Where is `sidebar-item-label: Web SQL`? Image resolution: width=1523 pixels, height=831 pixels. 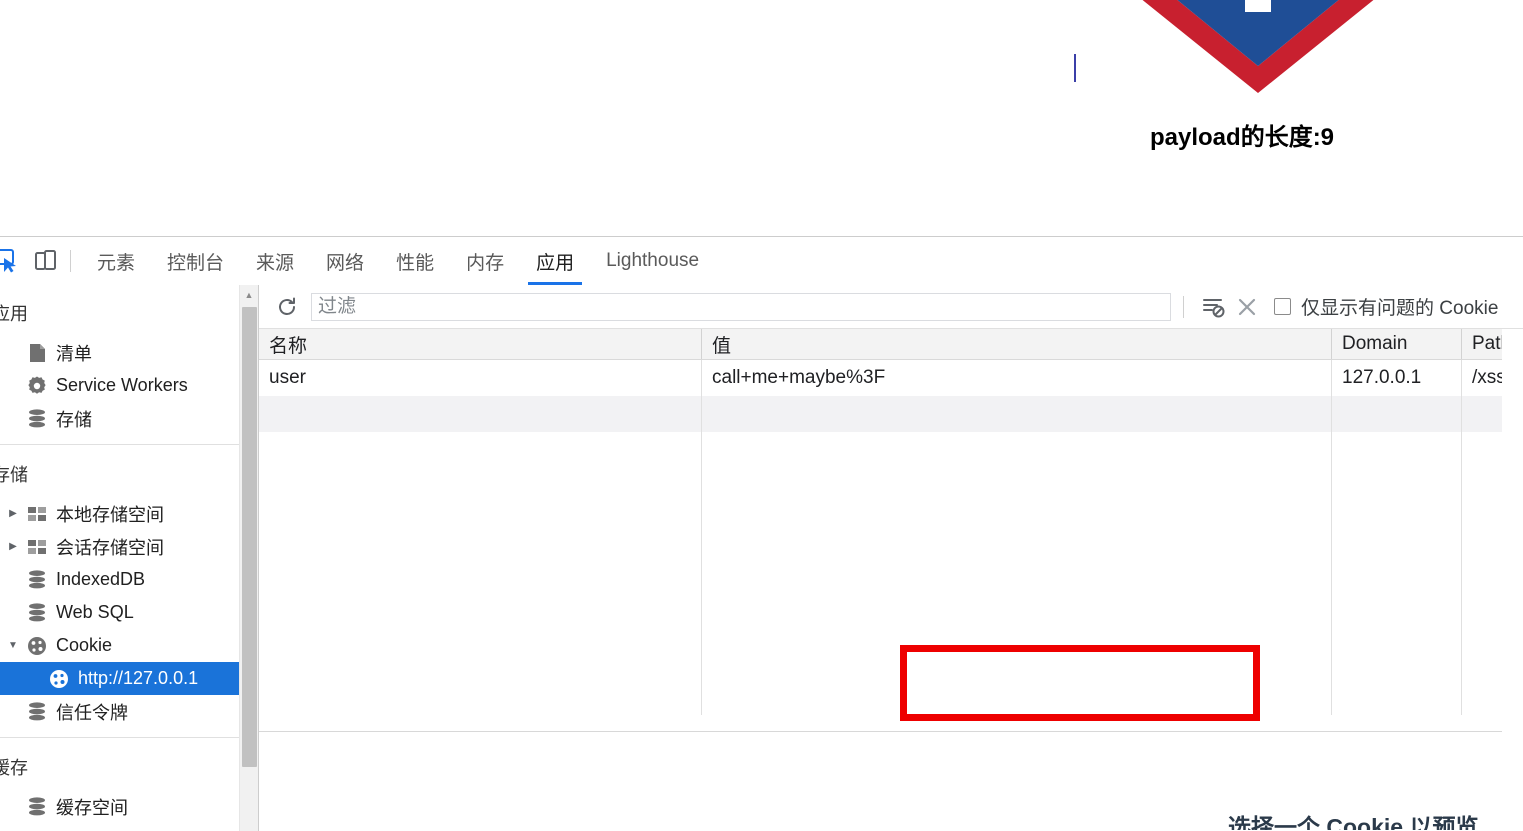
sidebar-item-label: Web SQL is located at coordinates (95, 612).